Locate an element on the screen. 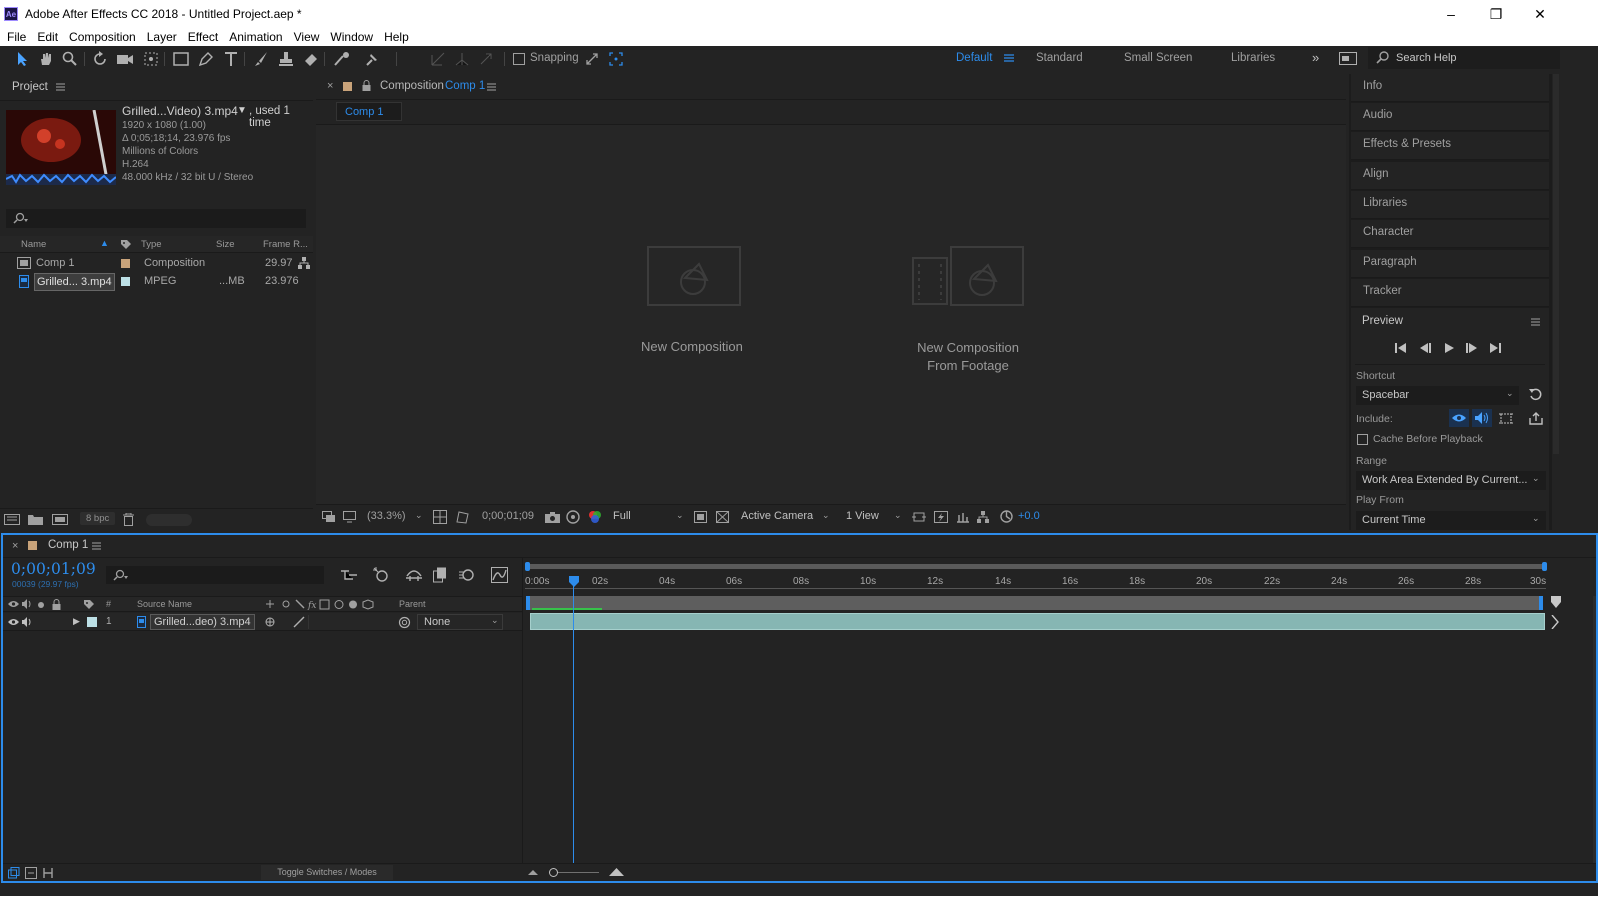  frame-blending-icon is located at coordinates (440, 575).